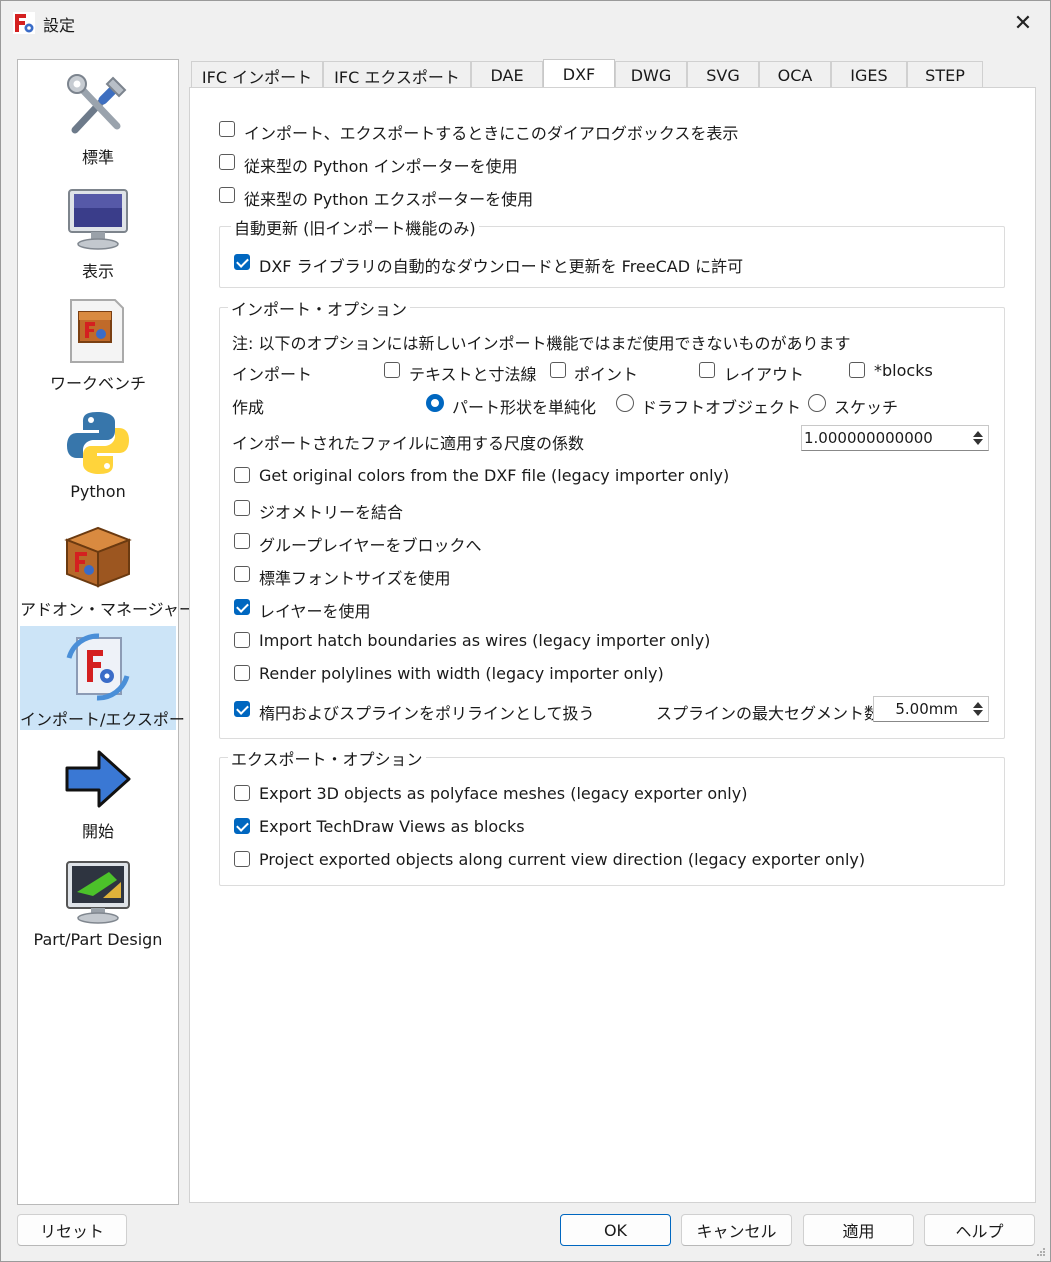 The image size is (1051, 1262). Describe the element at coordinates (107, 571) in the screenshot. I see `category-addon-manager: アドオン・マネージャー` at that location.